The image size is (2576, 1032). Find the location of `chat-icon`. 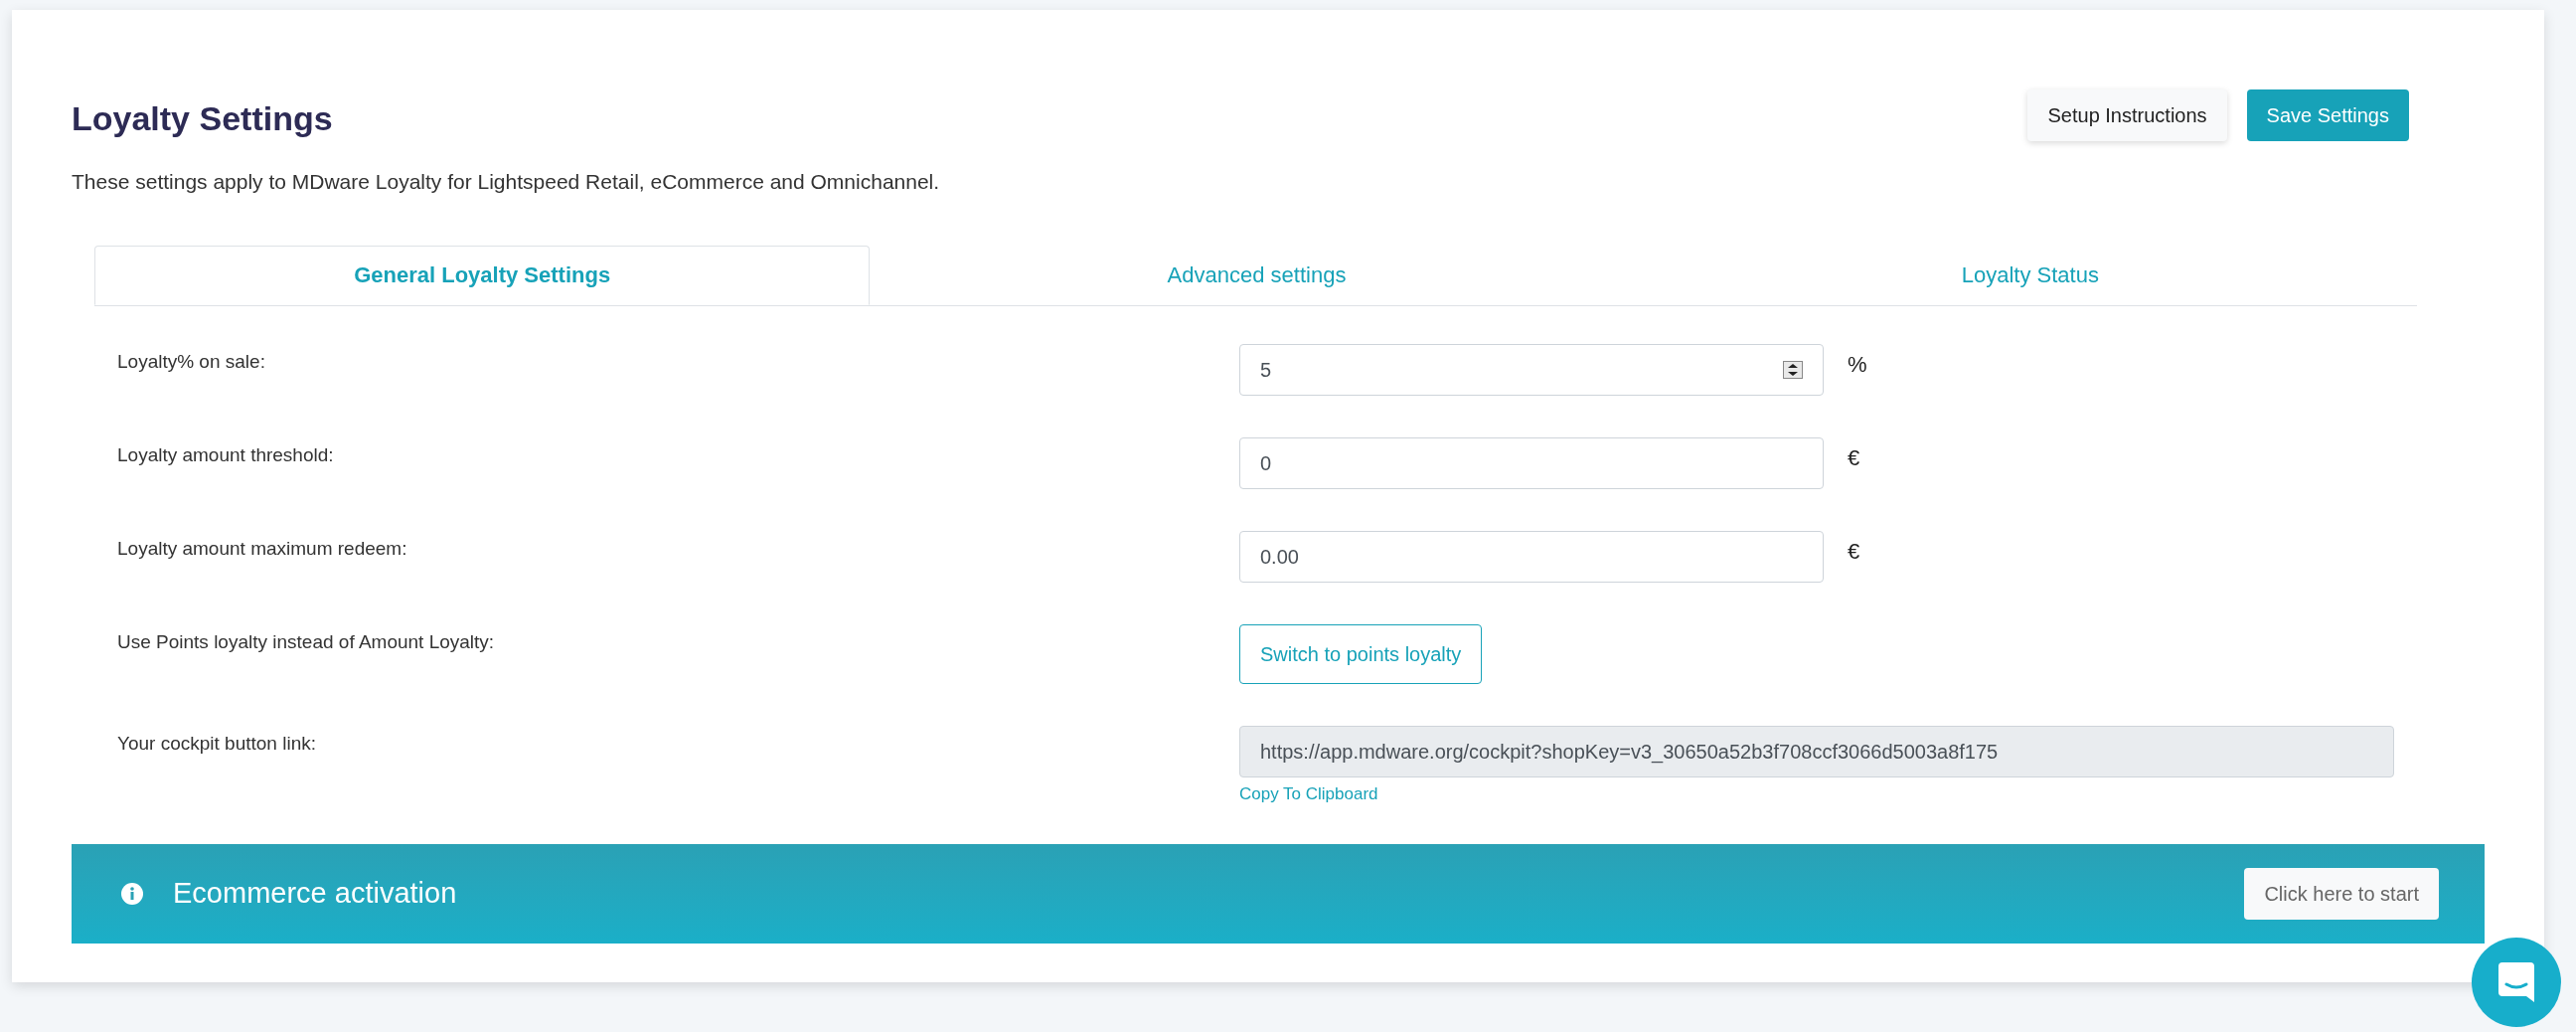

chat-icon is located at coordinates (2516, 982).